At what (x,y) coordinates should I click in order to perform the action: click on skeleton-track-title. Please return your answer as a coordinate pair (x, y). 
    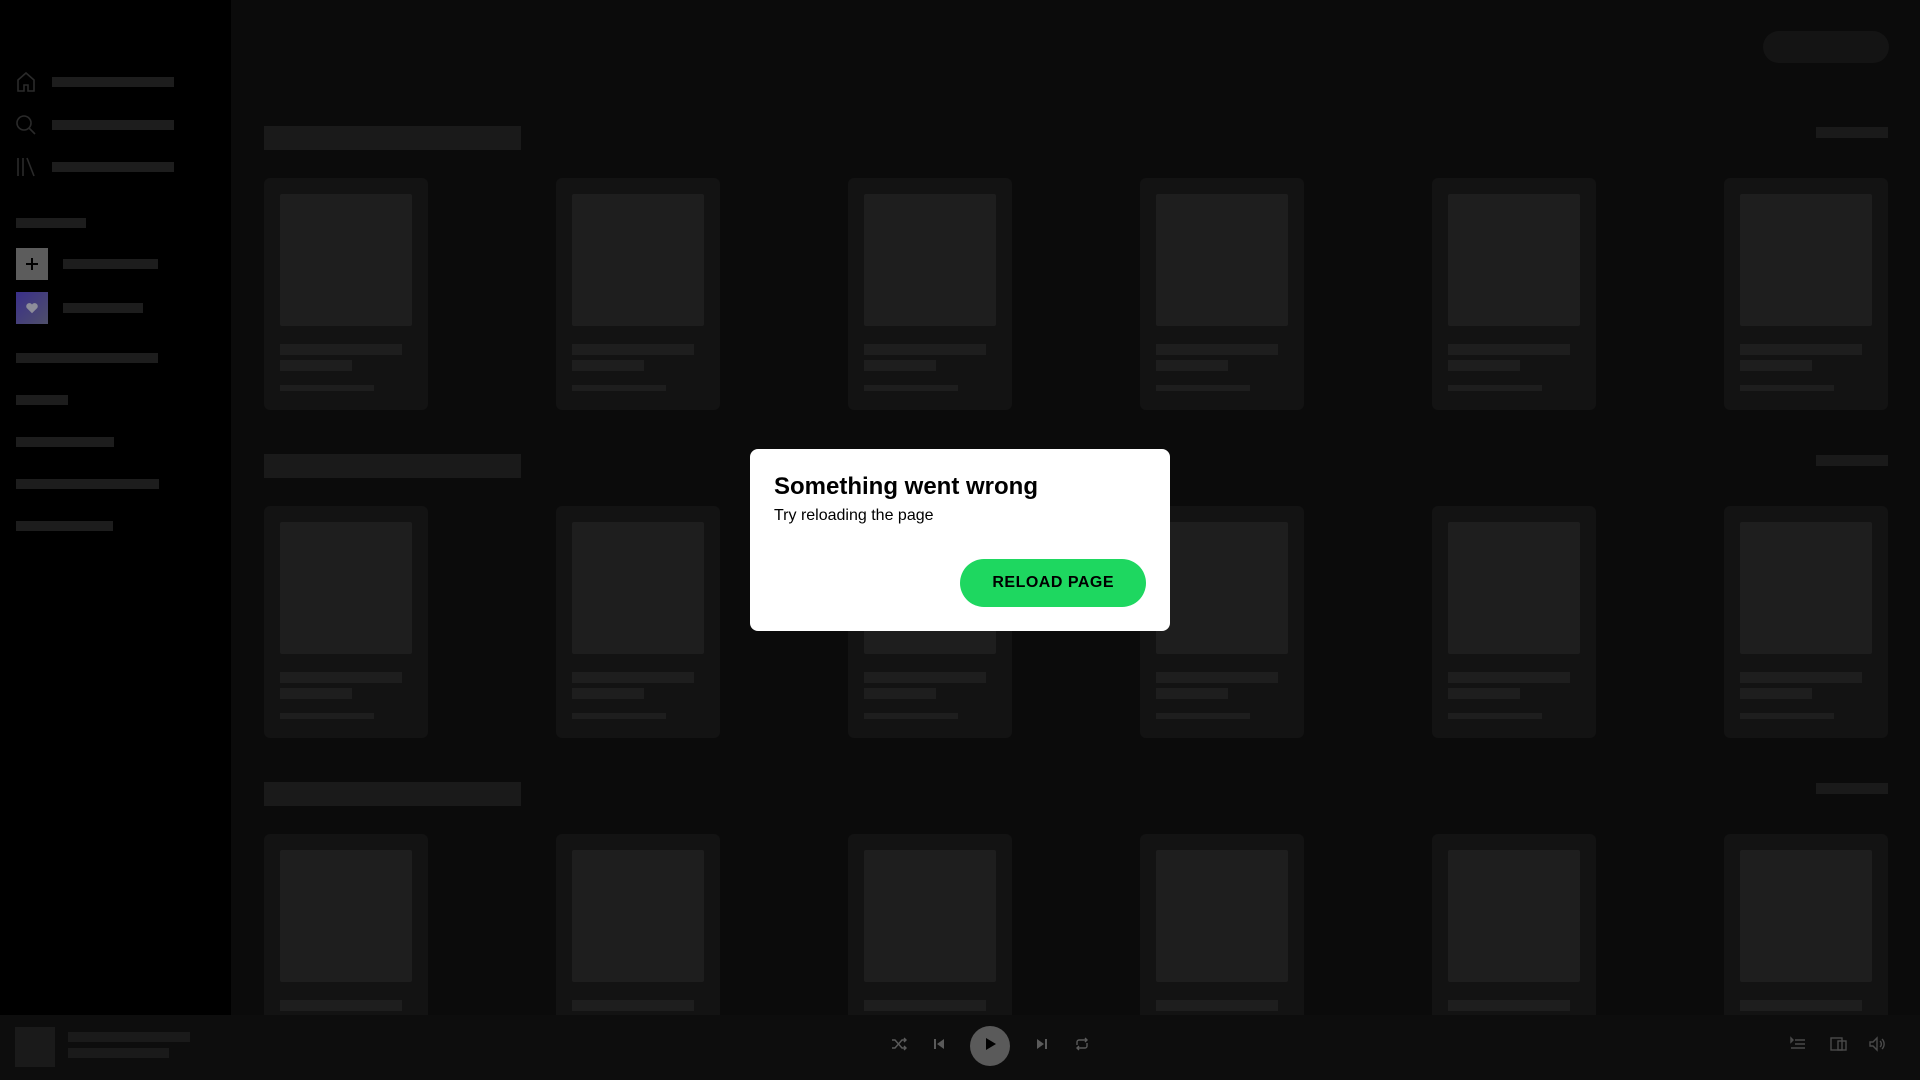
    Looking at the image, I should click on (129, 1037).